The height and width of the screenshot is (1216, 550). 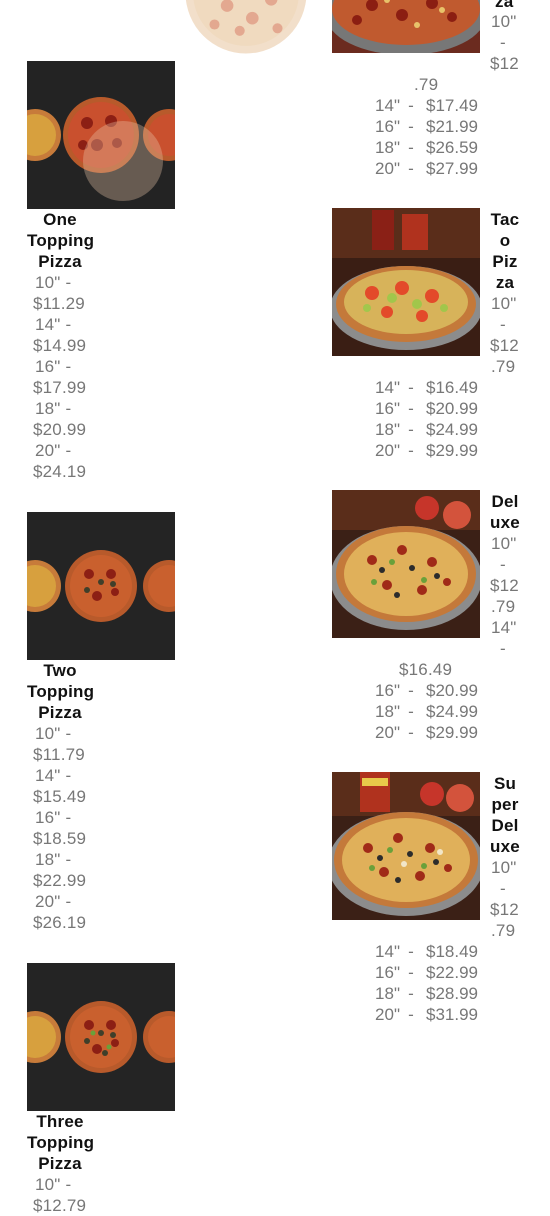 What do you see at coordinates (101, 1037) in the screenshot?
I see `pizza-photo-three-topping` at bounding box center [101, 1037].